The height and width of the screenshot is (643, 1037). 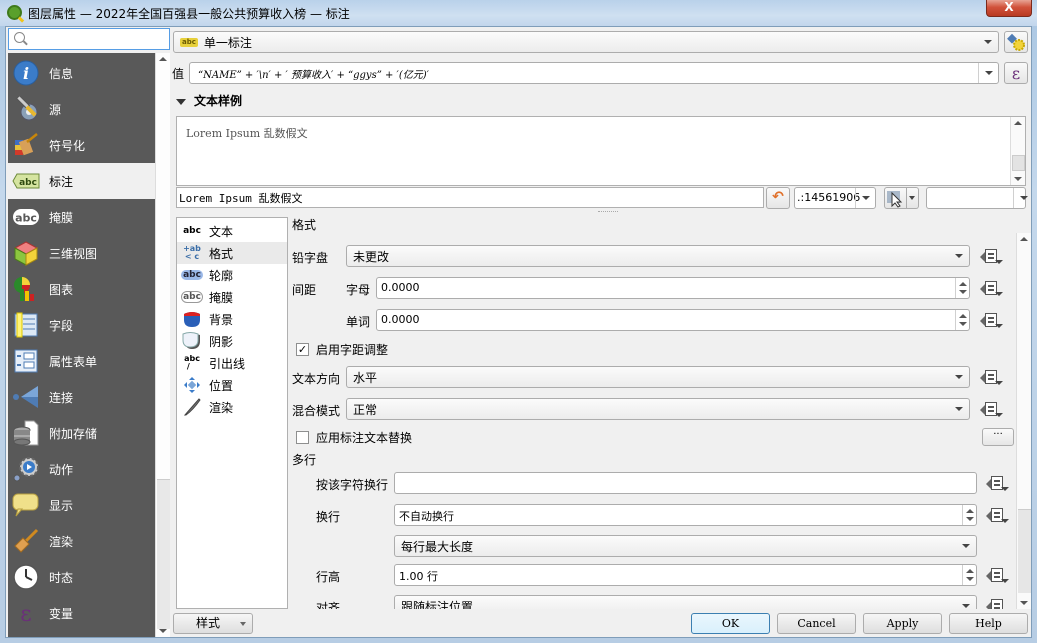 What do you see at coordinates (232, 363) in the screenshot?
I see `tab-callouts: abc / 引出线` at bounding box center [232, 363].